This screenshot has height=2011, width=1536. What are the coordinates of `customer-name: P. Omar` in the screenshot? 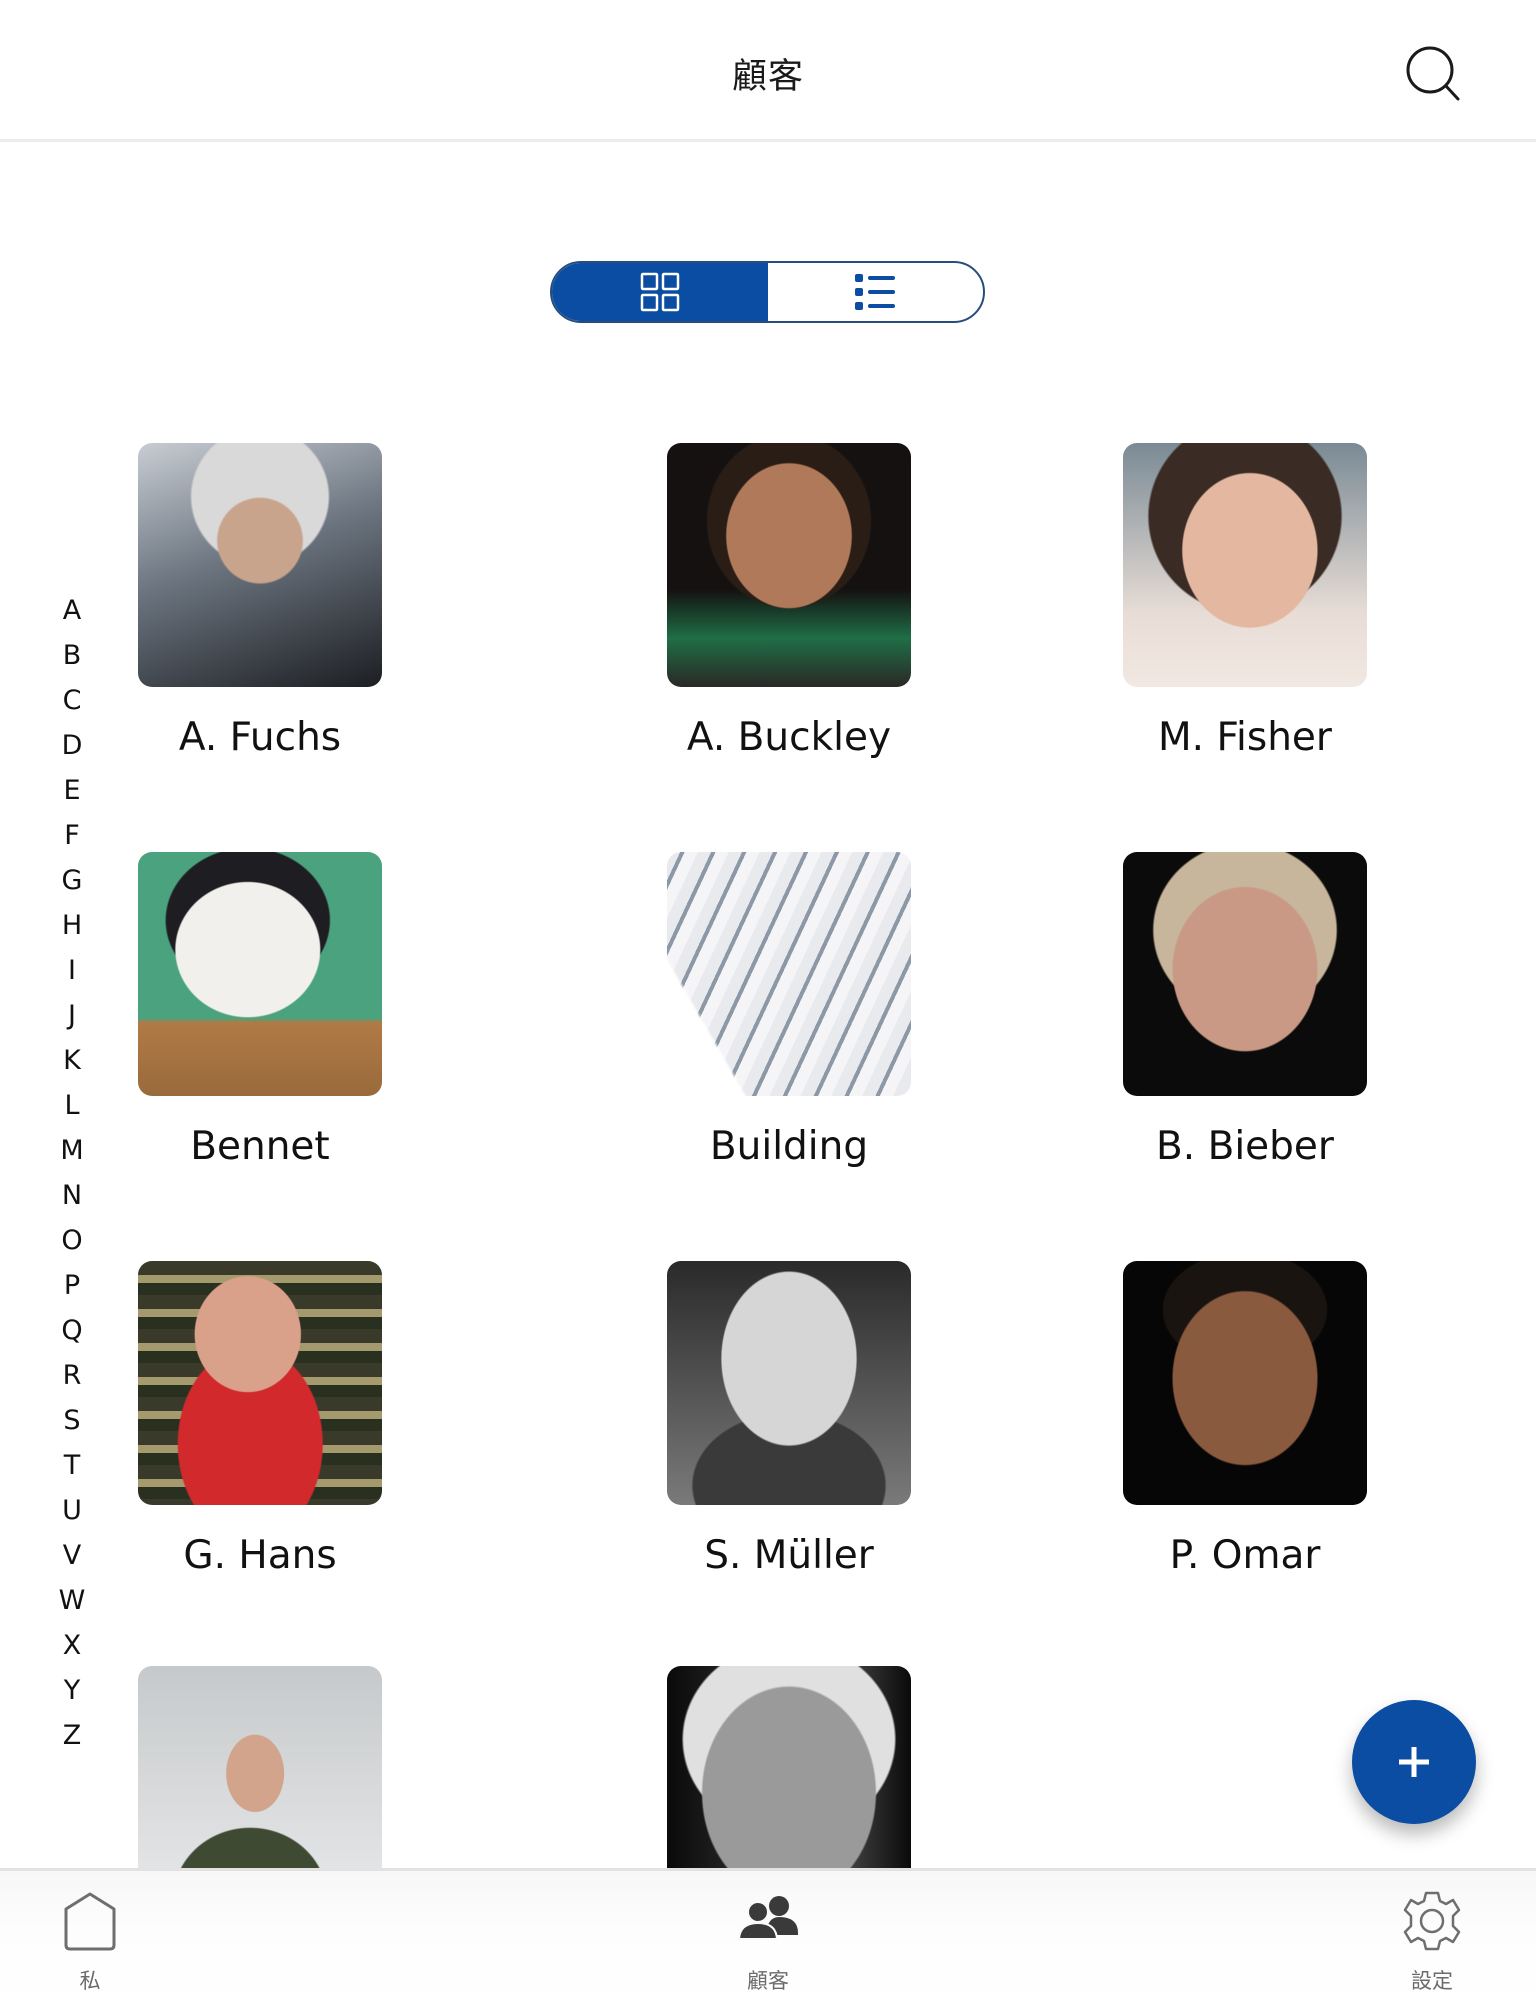 It's located at (1245, 1555).